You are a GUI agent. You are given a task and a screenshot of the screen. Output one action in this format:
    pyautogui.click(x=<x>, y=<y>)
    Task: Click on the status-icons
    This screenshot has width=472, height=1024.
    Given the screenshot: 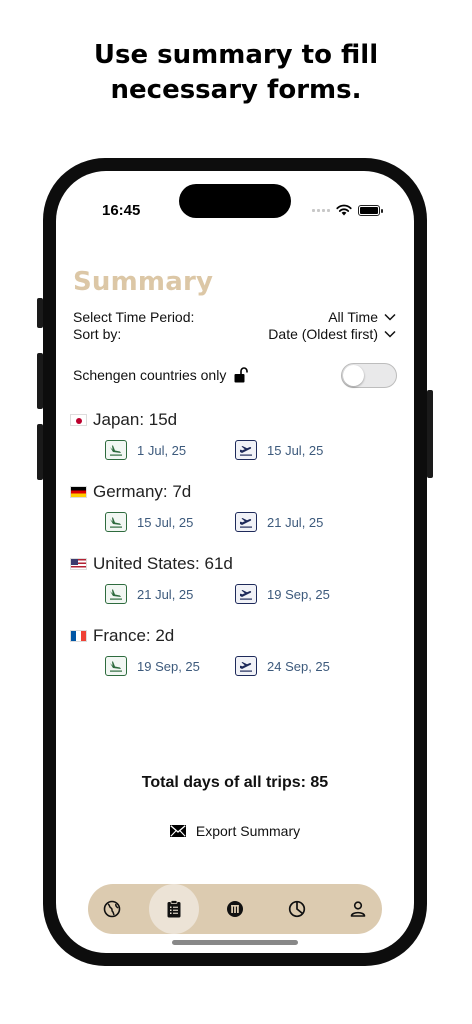 What is the action you would take?
    pyautogui.click(x=347, y=210)
    